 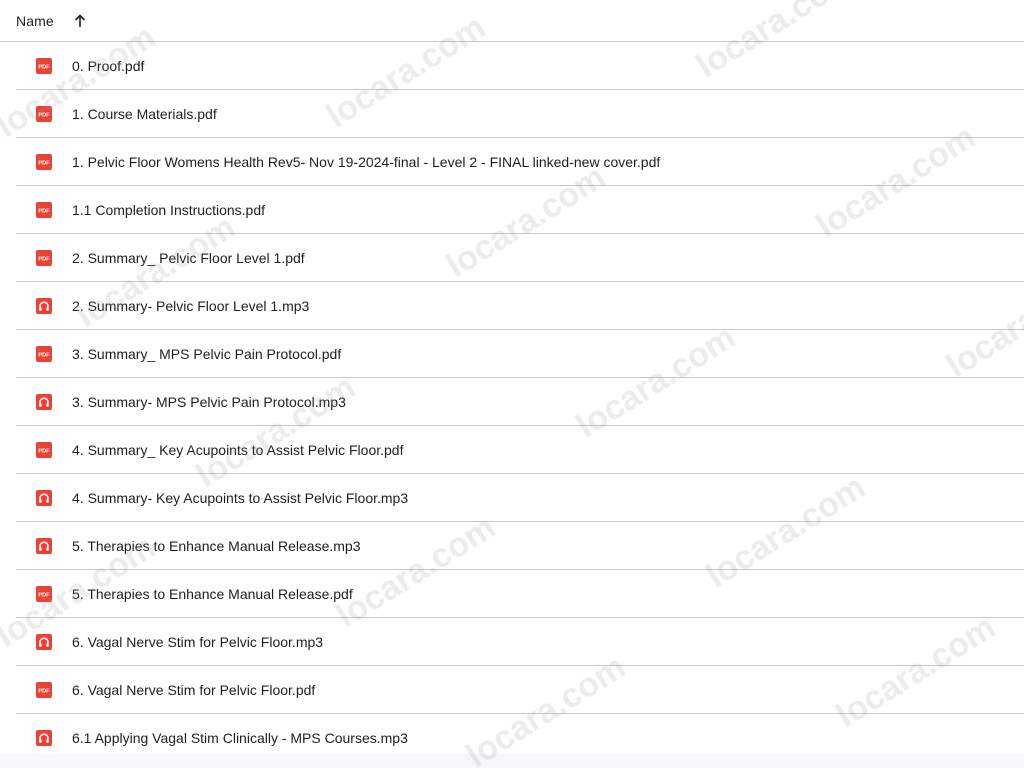 I want to click on file-name: 2. Summary_ Pelvic Floor Level 1.pdf, so click(x=188, y=257).